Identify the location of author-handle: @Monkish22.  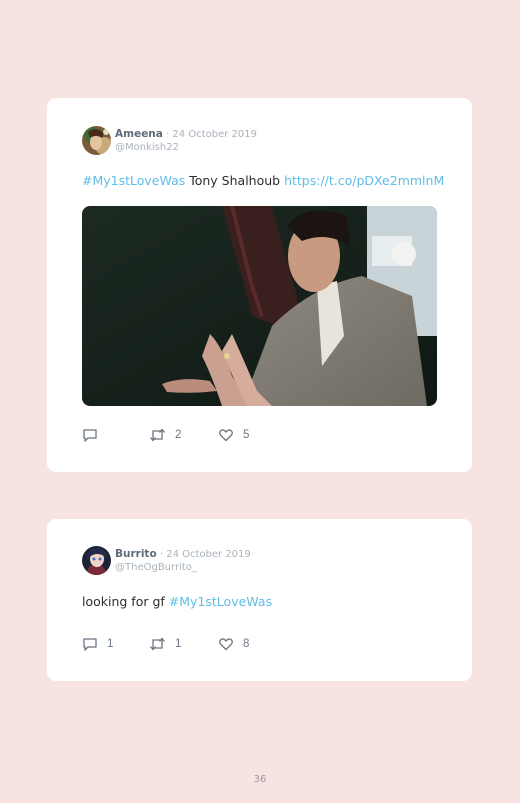
(186, 147).